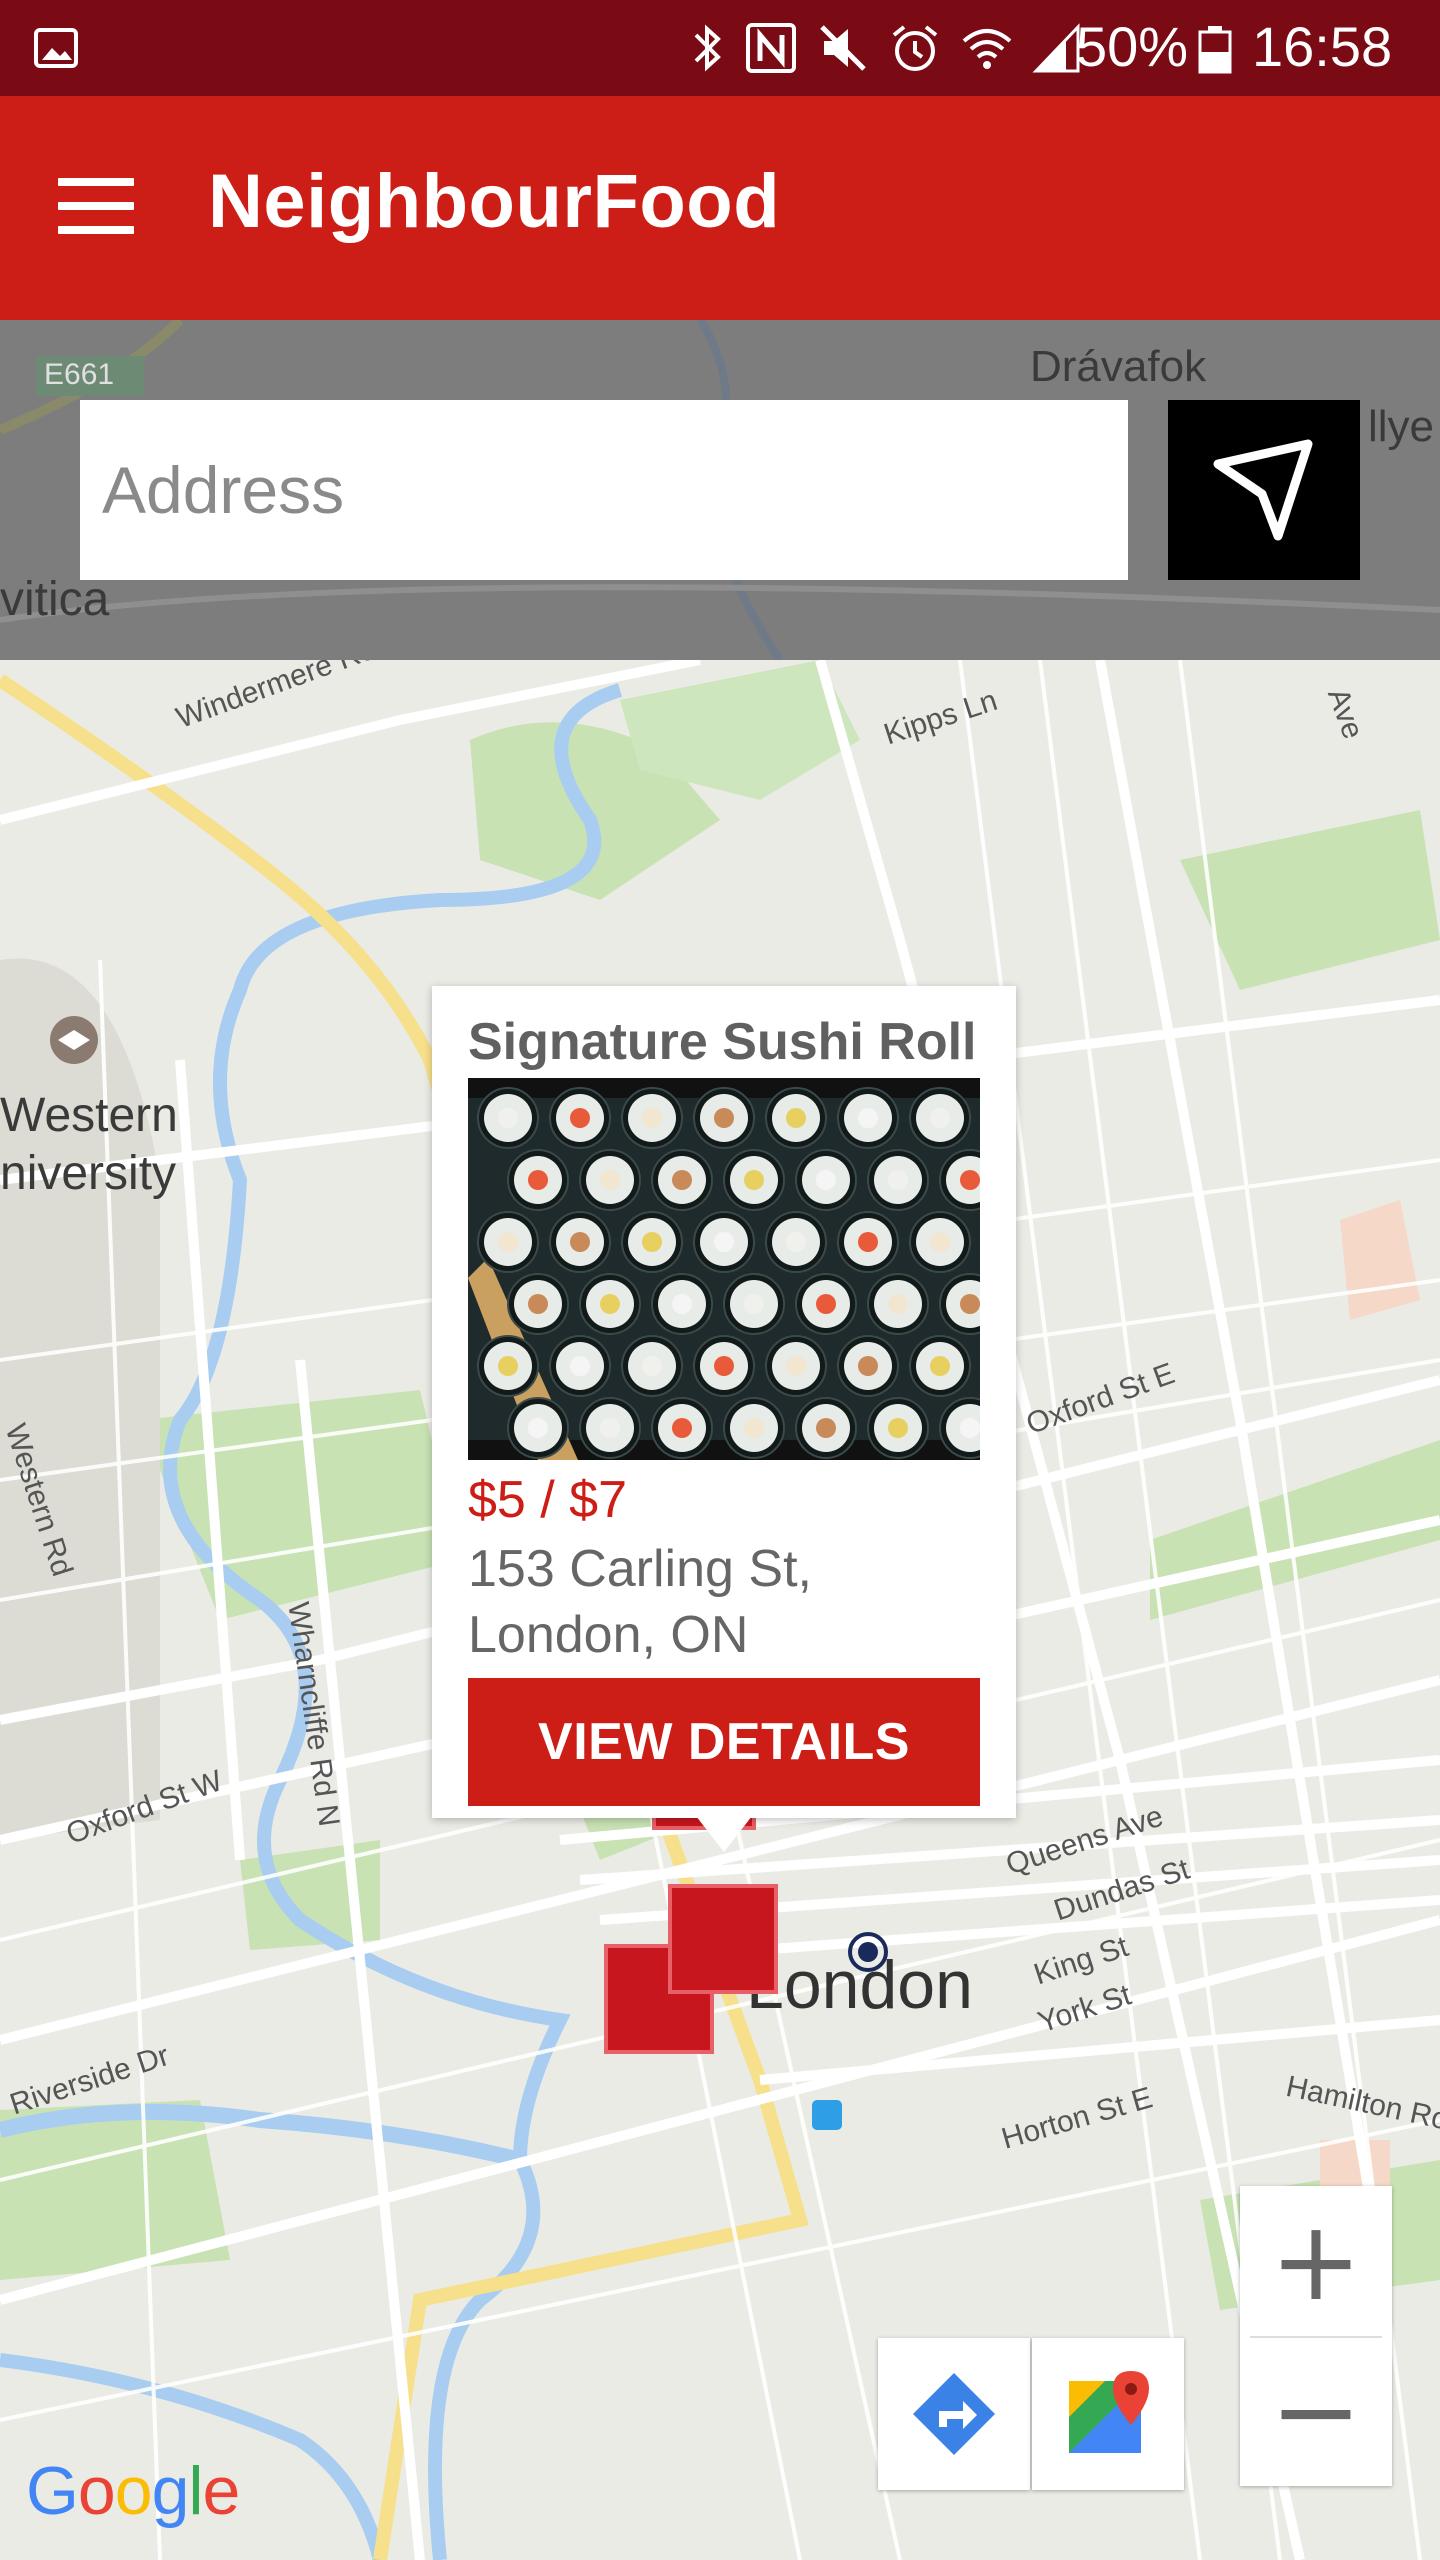 Image resolution: width=1440 pixels, height=2560 pixels. What do you see at coordinates (548, 1500) in the screenshot?
I see `popup-price: $5 / $7` at bounding box center [548, 1500].